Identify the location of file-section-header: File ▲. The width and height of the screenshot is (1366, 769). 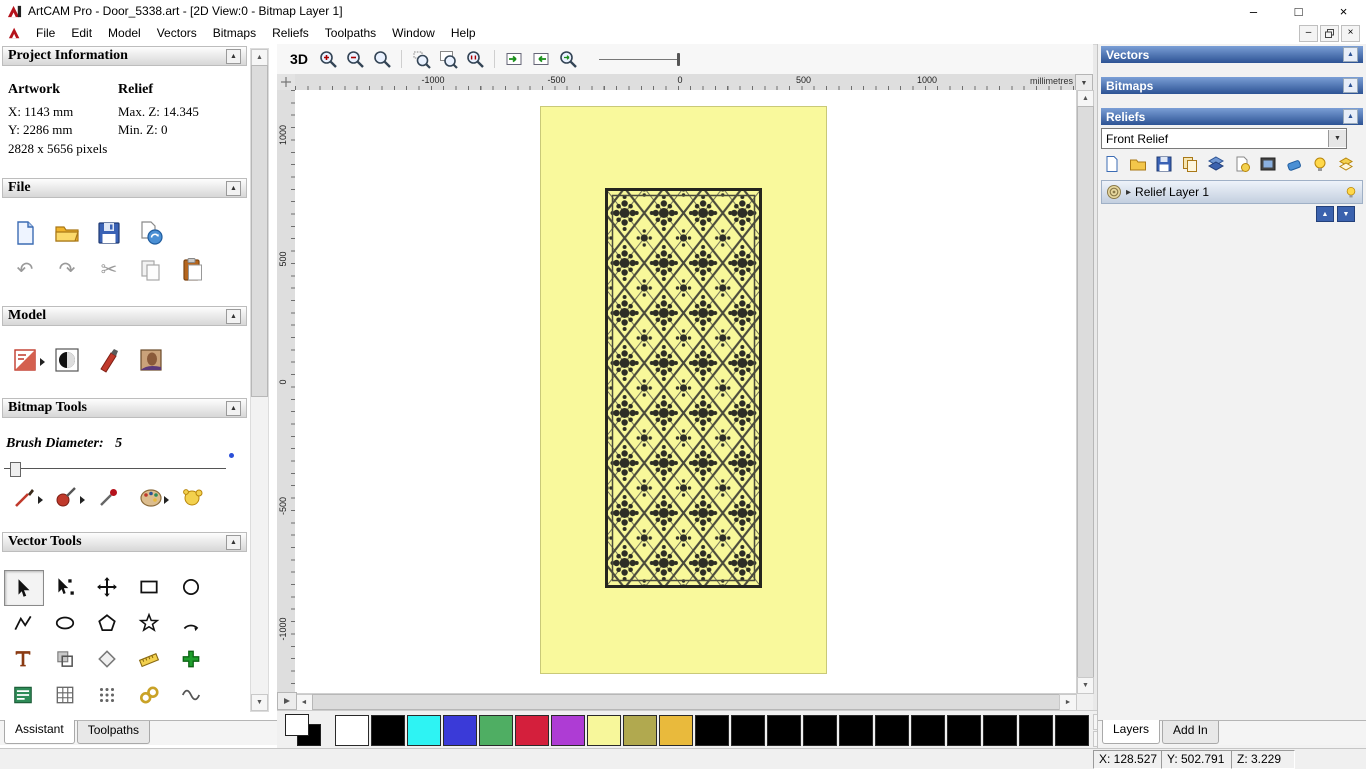
(124, 188).